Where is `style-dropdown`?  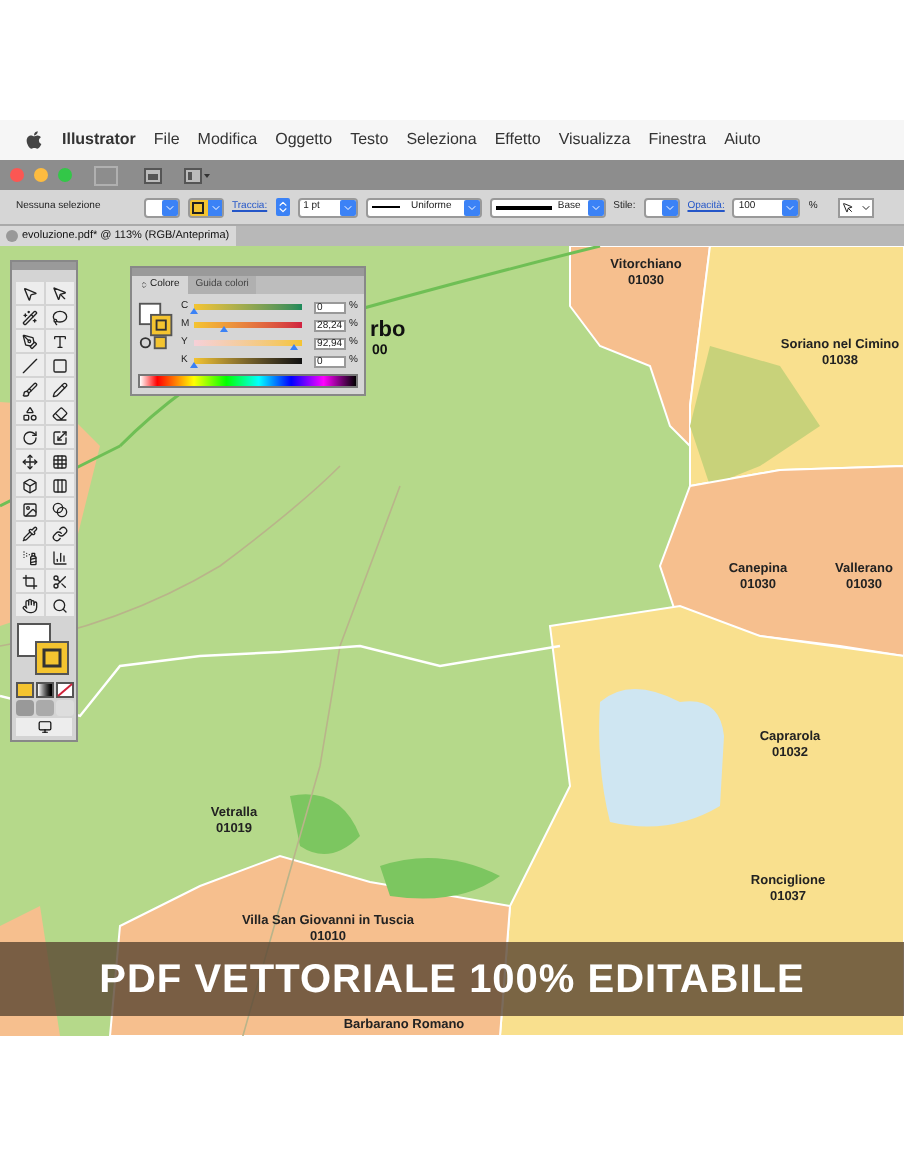 style-dropdown is located at coordinates (661, 207).